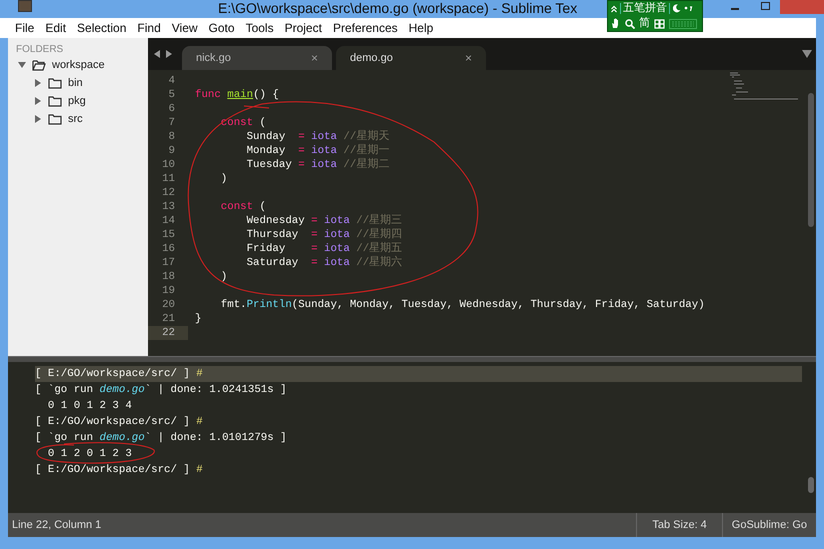 The image size is (824, 549). I want to click on line-number: 12, so click(168, 193).